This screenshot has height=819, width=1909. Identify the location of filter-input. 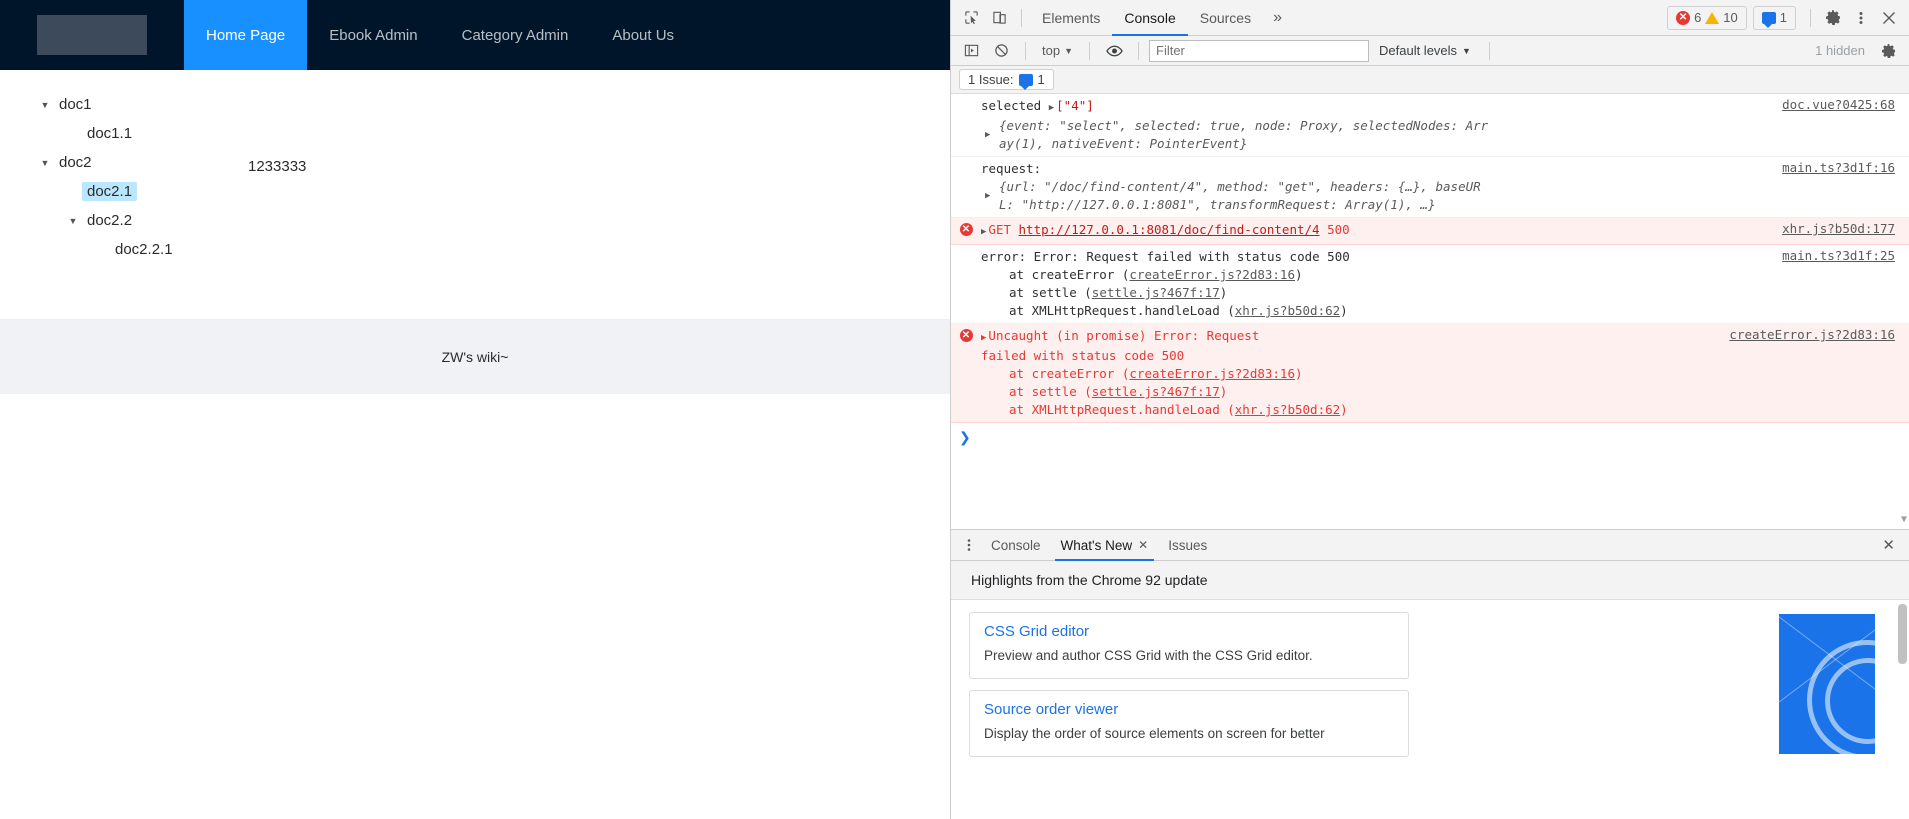
(1259, 50).